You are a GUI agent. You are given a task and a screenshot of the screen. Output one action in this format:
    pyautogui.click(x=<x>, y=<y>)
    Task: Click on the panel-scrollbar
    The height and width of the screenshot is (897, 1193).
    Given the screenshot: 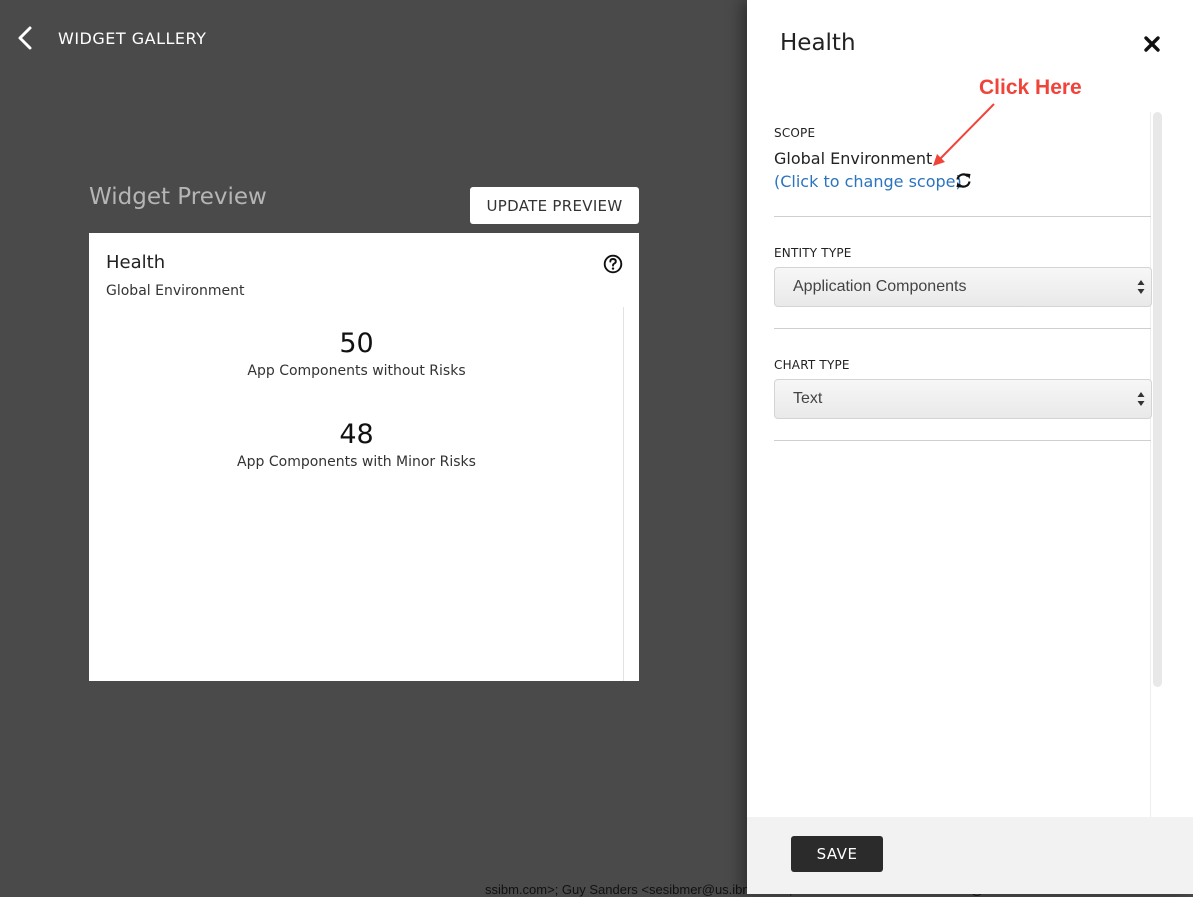 What is the action you would take?
    pyautogui.click(x=1157, y=399)
    